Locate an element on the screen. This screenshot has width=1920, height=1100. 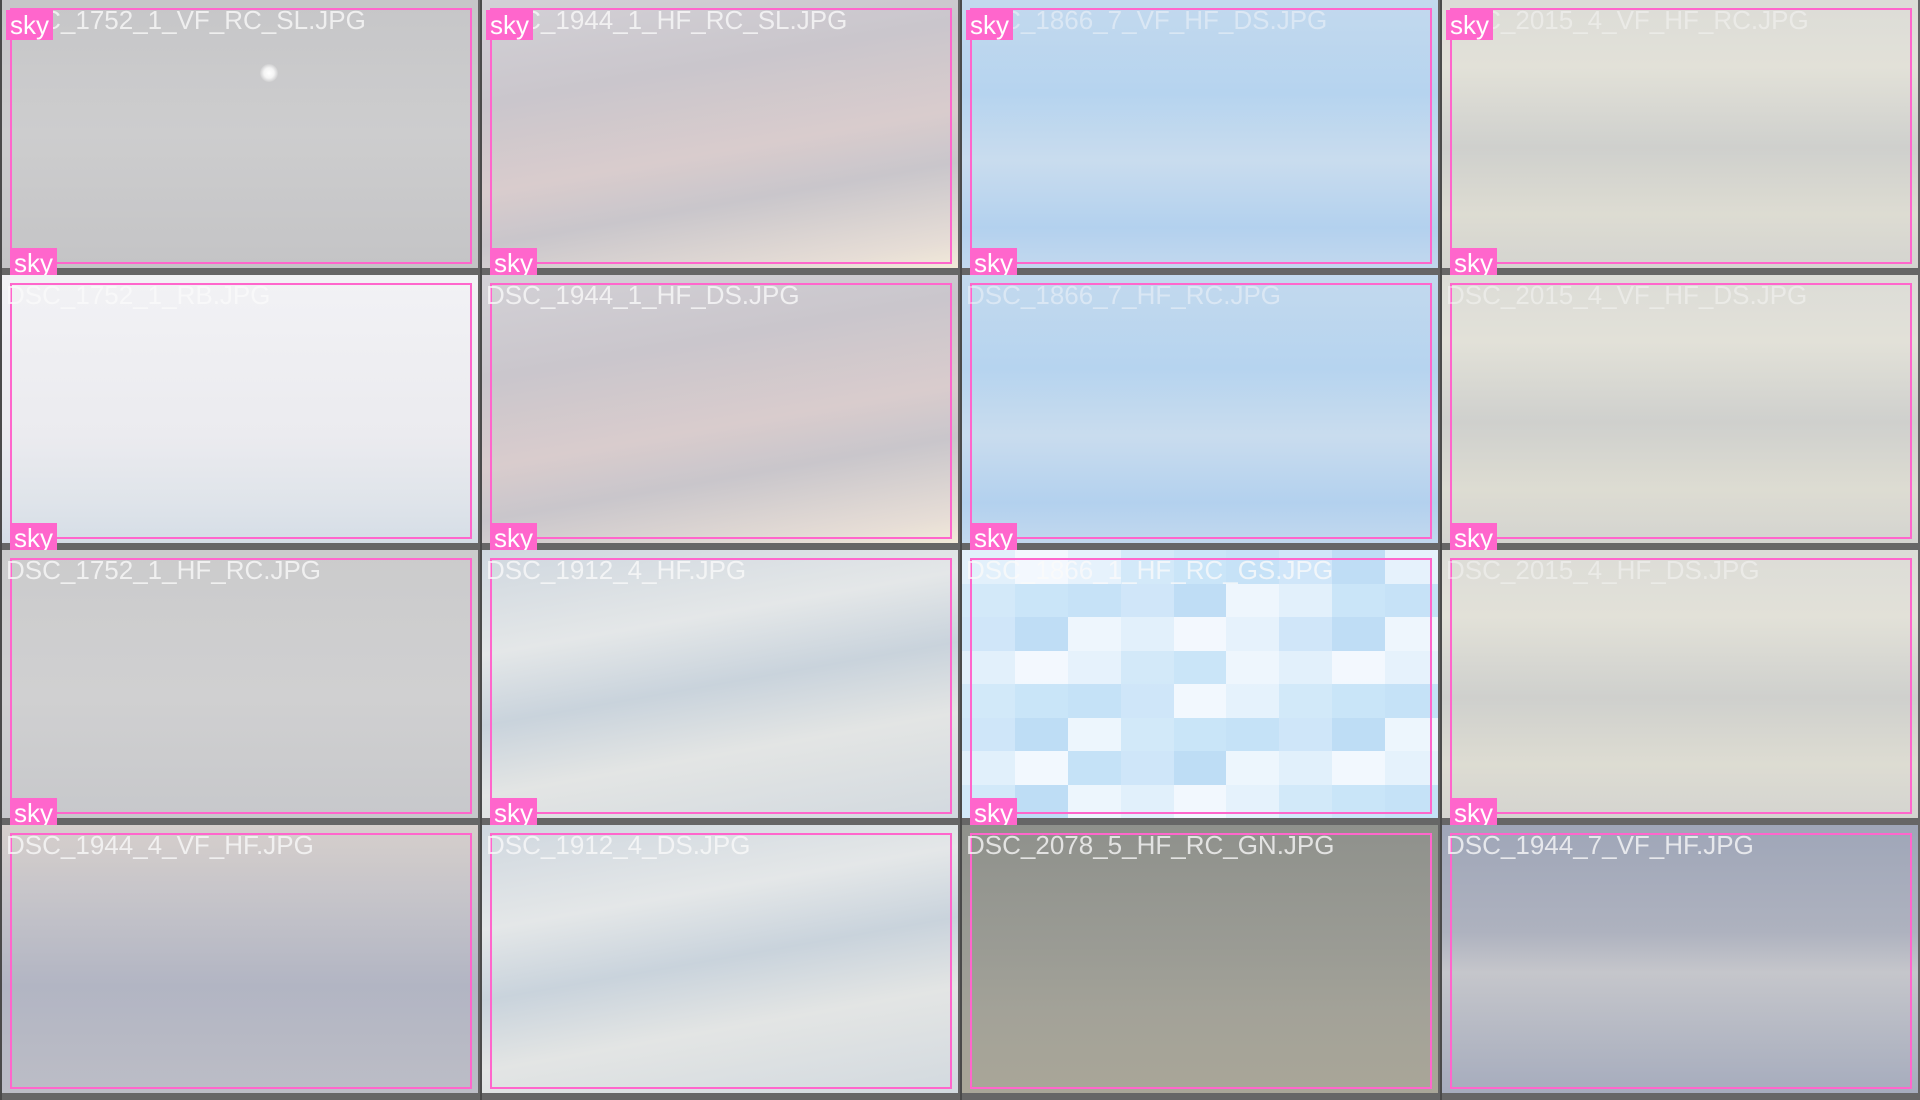
filename-label: DSC_1912_4_HF.JPG is located at coordinates (616, 570).